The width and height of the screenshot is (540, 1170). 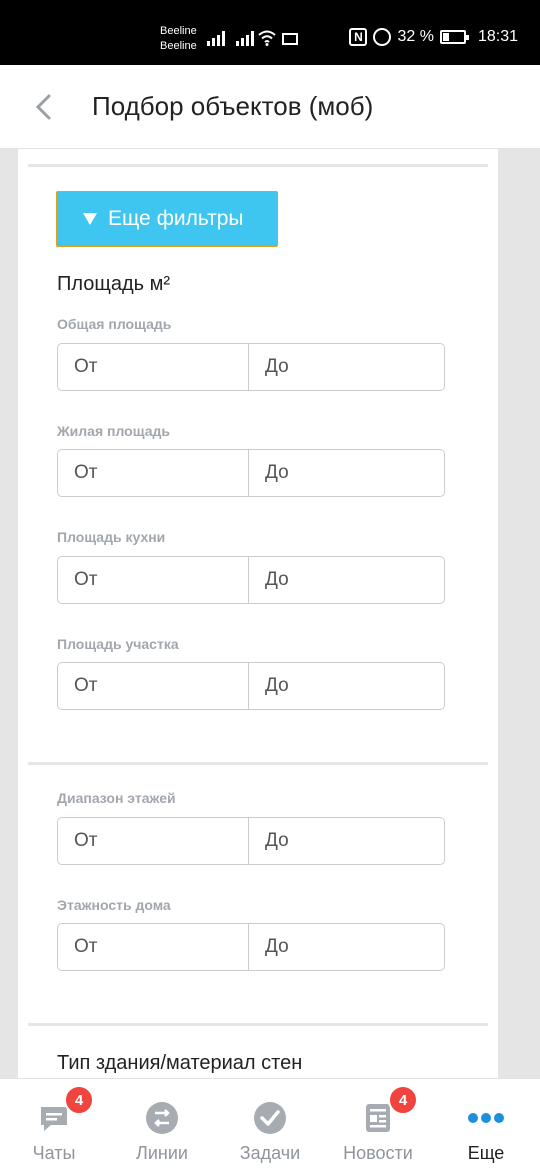 I want to click on lines-icon, so click(x=162, y=1118).